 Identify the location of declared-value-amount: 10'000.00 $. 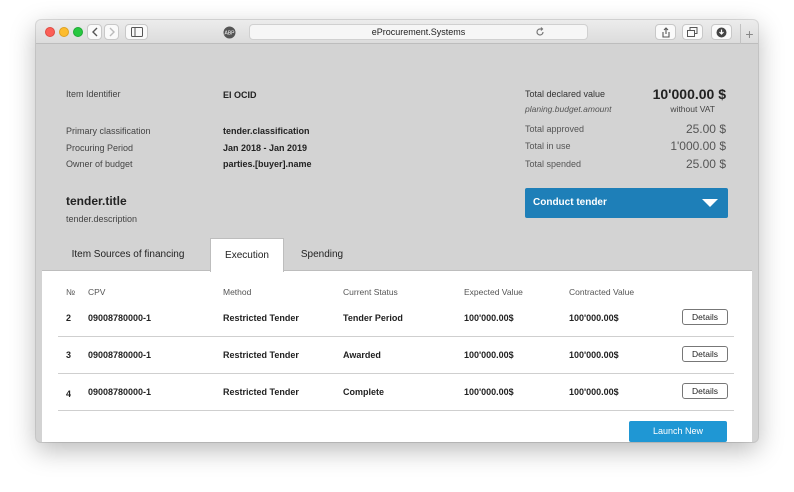
(689, 94).